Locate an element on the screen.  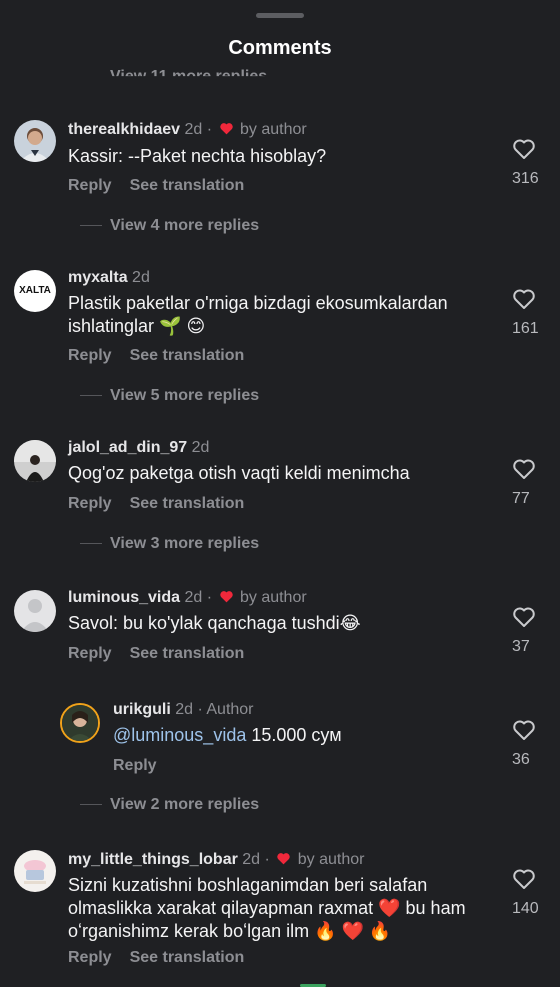
username: jalol_ad_din_97 is located at coordinates (127, 447).